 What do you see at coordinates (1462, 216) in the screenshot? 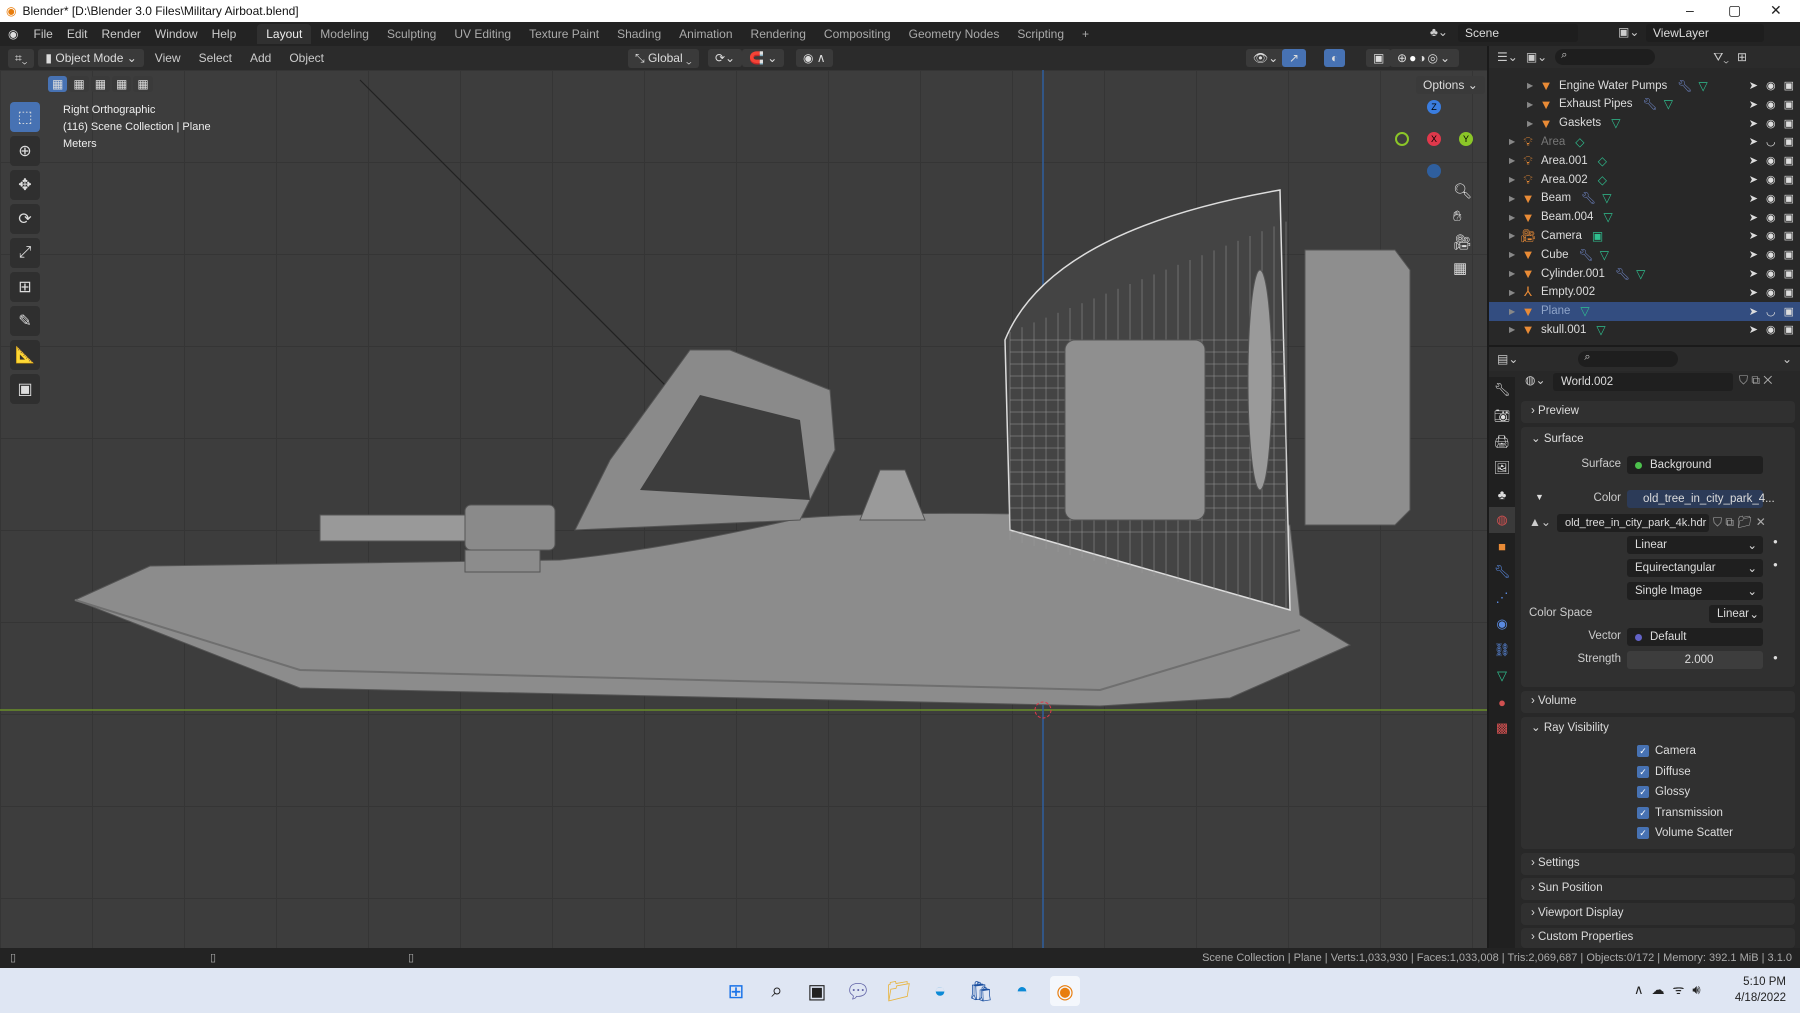
I see `pan-hand-icon: ✋︎` at bounding box center [1462, 216].